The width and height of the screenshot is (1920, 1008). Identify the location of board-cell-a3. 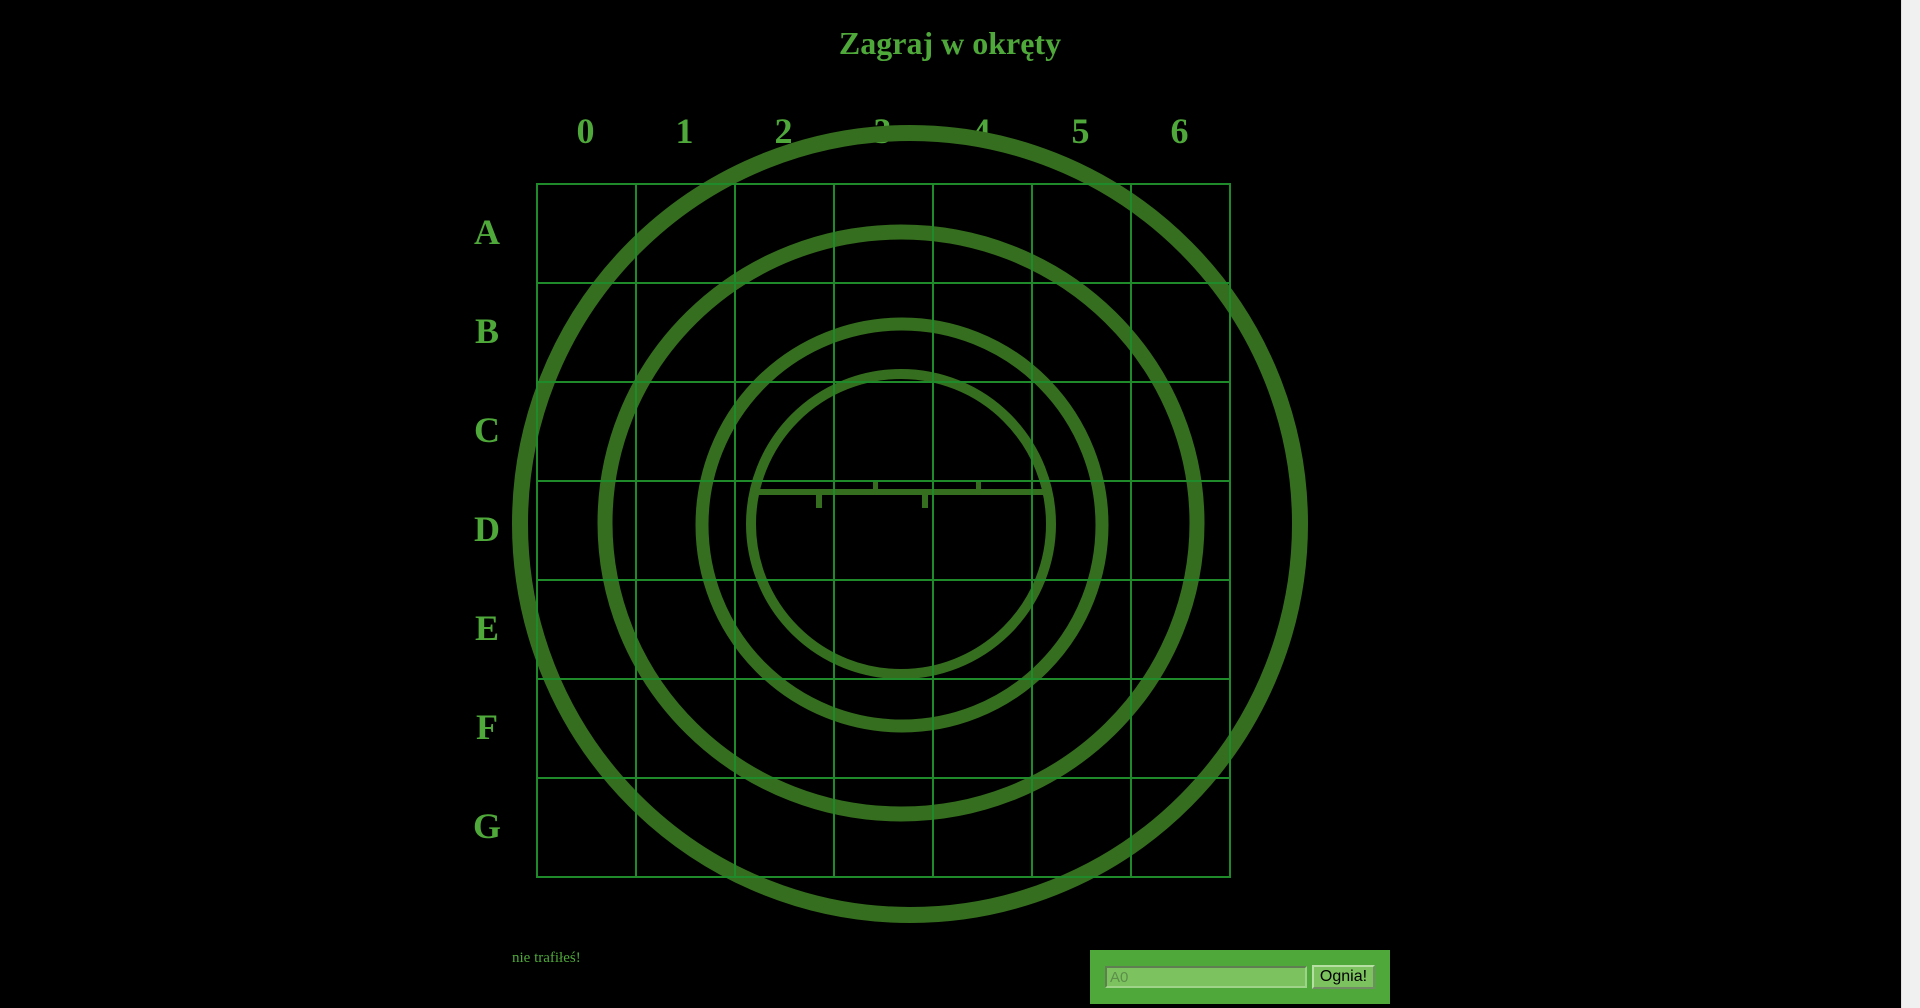
(883, 233).